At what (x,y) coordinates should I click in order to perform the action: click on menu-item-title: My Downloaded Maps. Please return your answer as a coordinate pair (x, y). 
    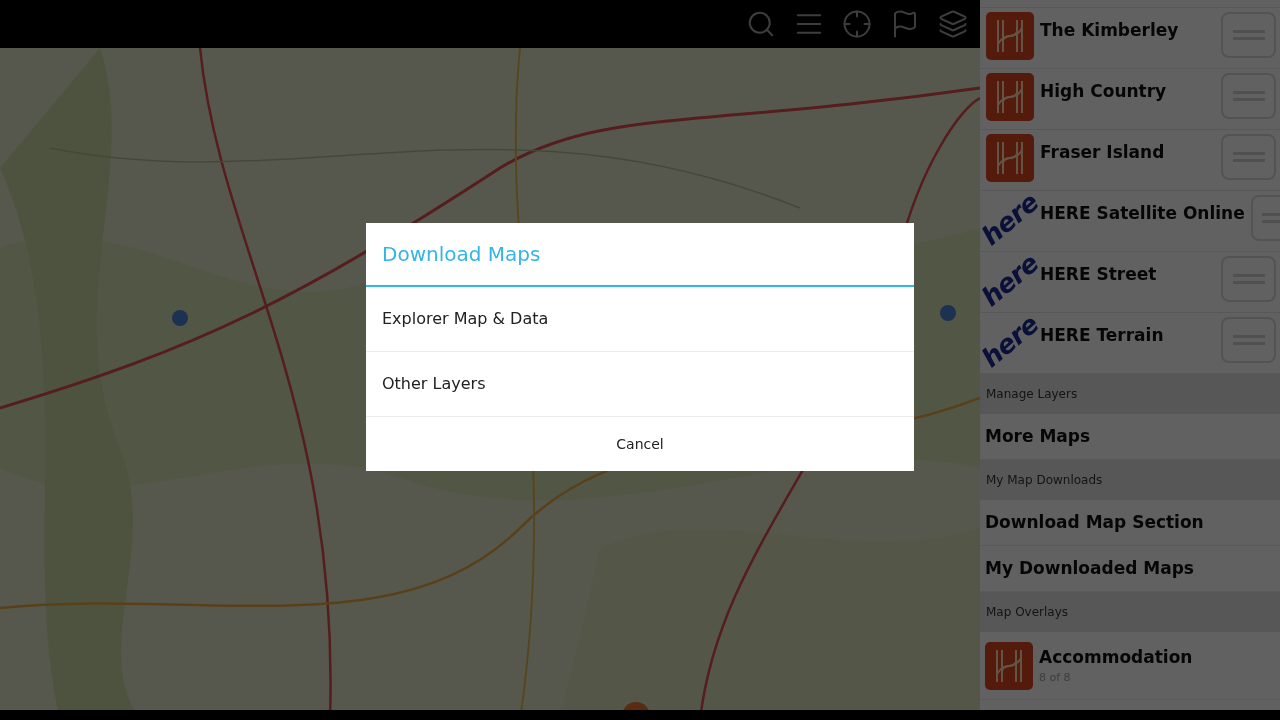
    Looking at the image, I should click on (1089, 568).